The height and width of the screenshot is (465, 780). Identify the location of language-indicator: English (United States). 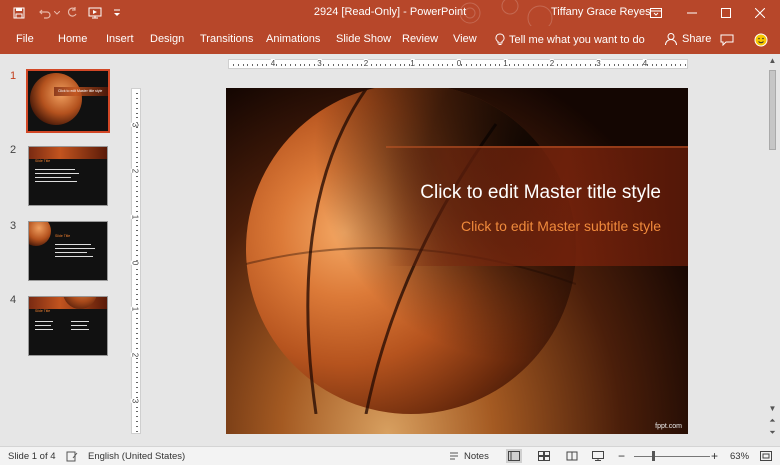
(136, 456).